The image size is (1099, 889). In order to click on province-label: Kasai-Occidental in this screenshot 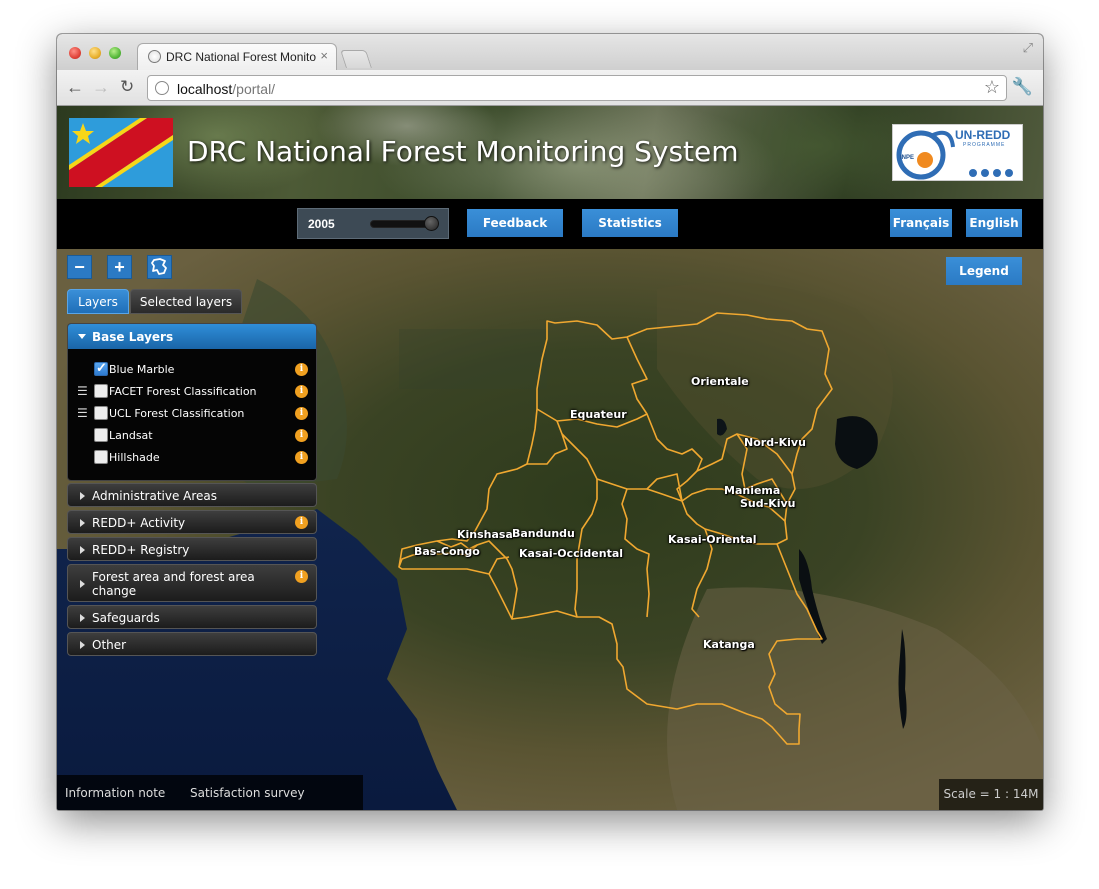, I will do `click(571, 553)`.